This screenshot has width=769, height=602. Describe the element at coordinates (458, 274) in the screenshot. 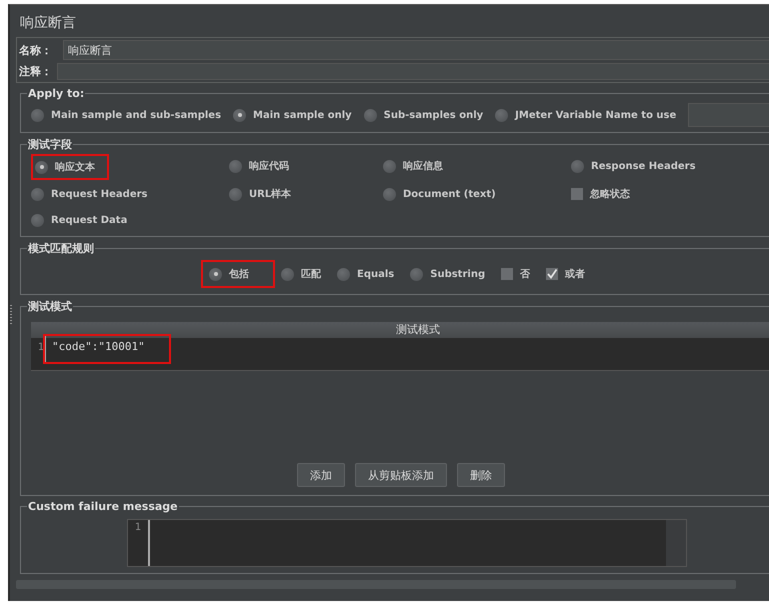

I see `option-label: Substring` at that location.